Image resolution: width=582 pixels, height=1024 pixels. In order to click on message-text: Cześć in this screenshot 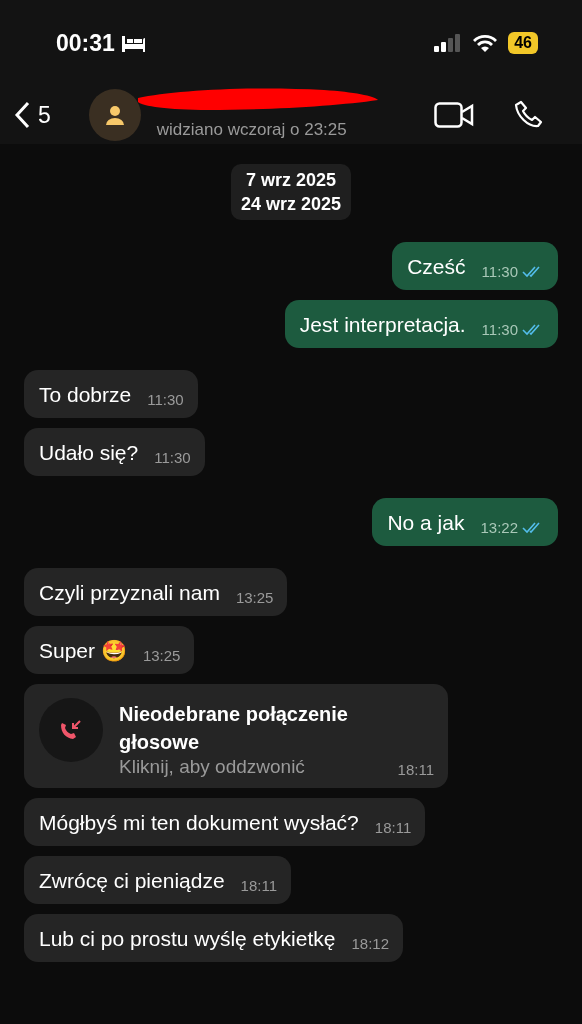, I will do `click(436, 267)`.